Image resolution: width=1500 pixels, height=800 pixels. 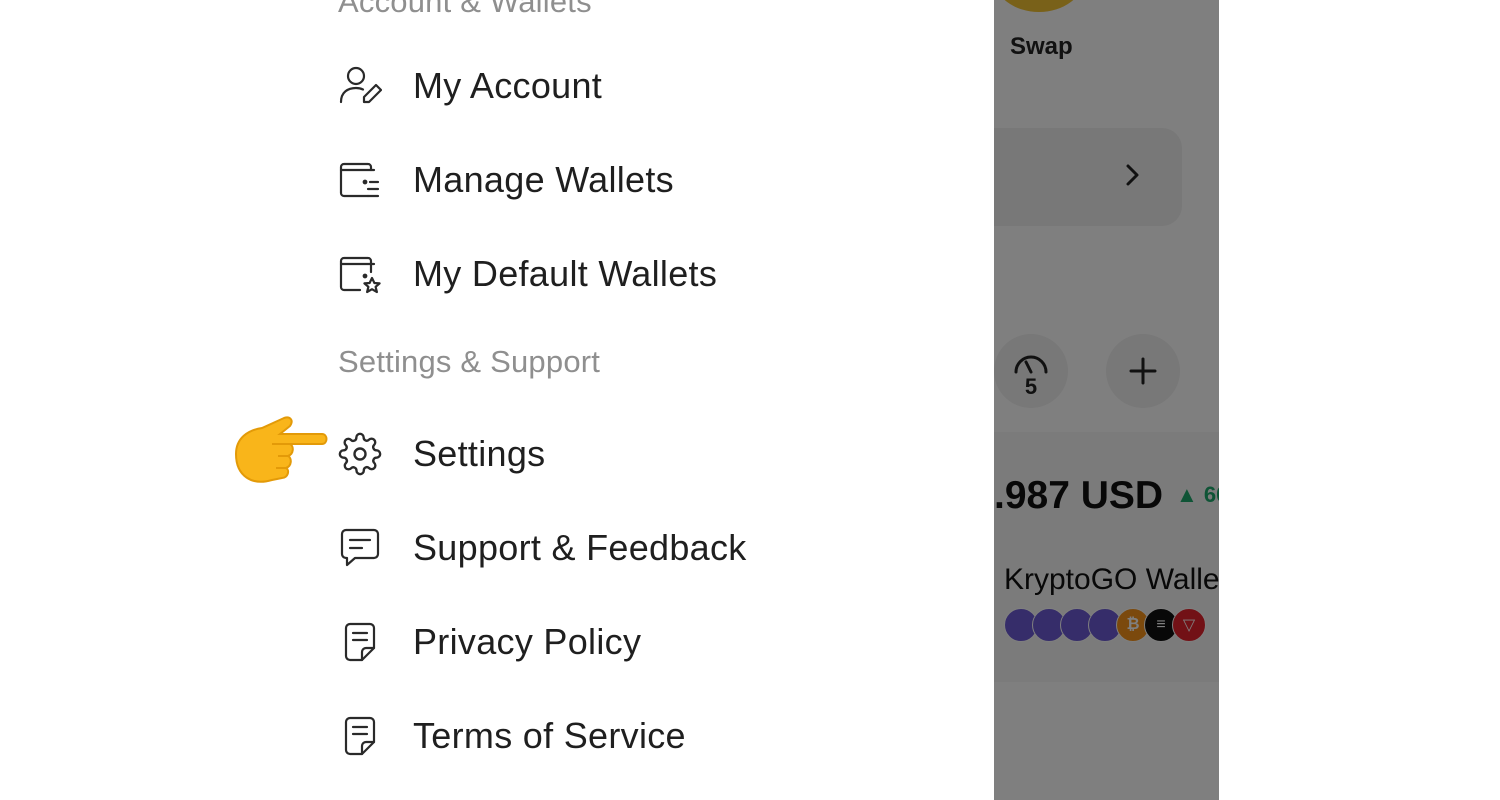 I want to click on wallet-star-icon, so click(x=361, y=274).